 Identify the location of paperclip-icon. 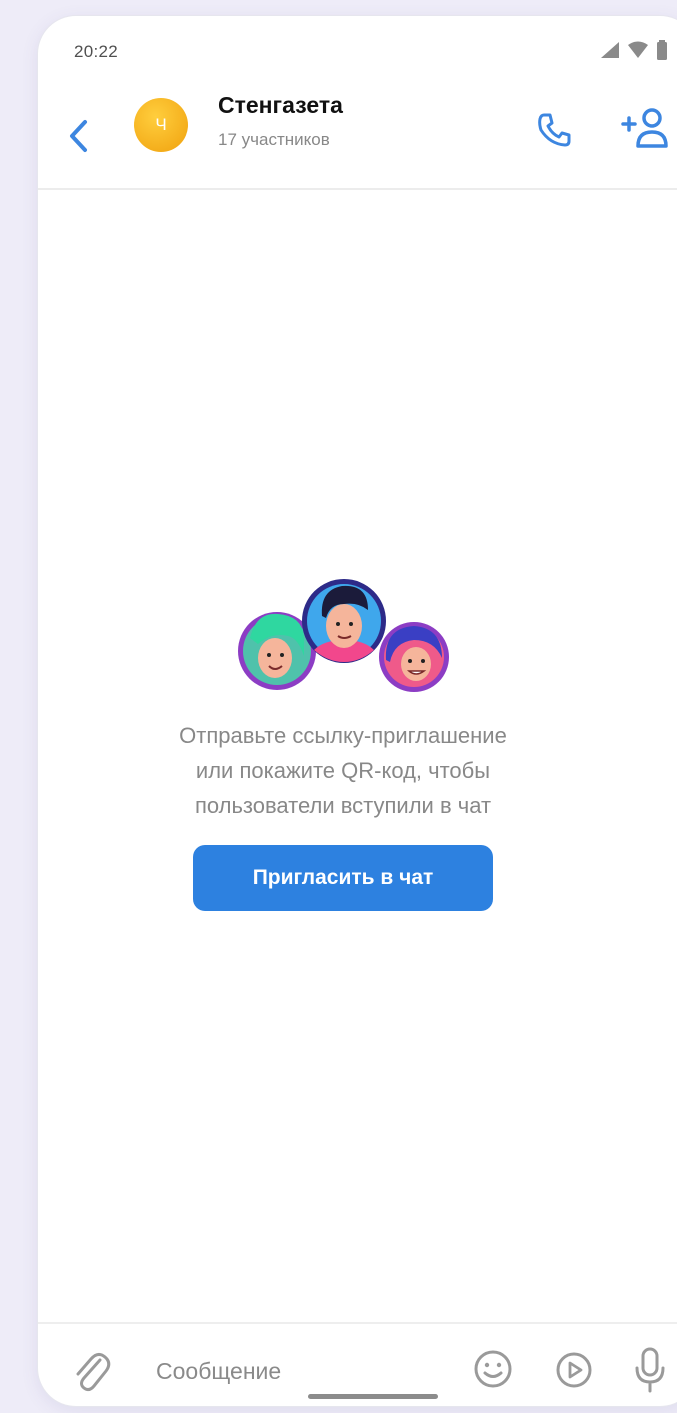
(92, 1371).